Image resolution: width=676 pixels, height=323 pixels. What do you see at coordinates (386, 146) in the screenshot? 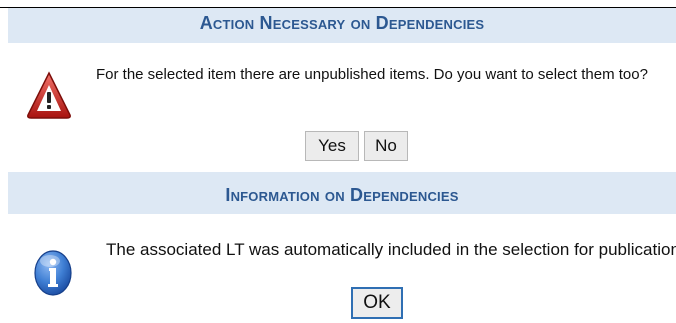
I see `no-button: No` at bounding box center [386, 146].